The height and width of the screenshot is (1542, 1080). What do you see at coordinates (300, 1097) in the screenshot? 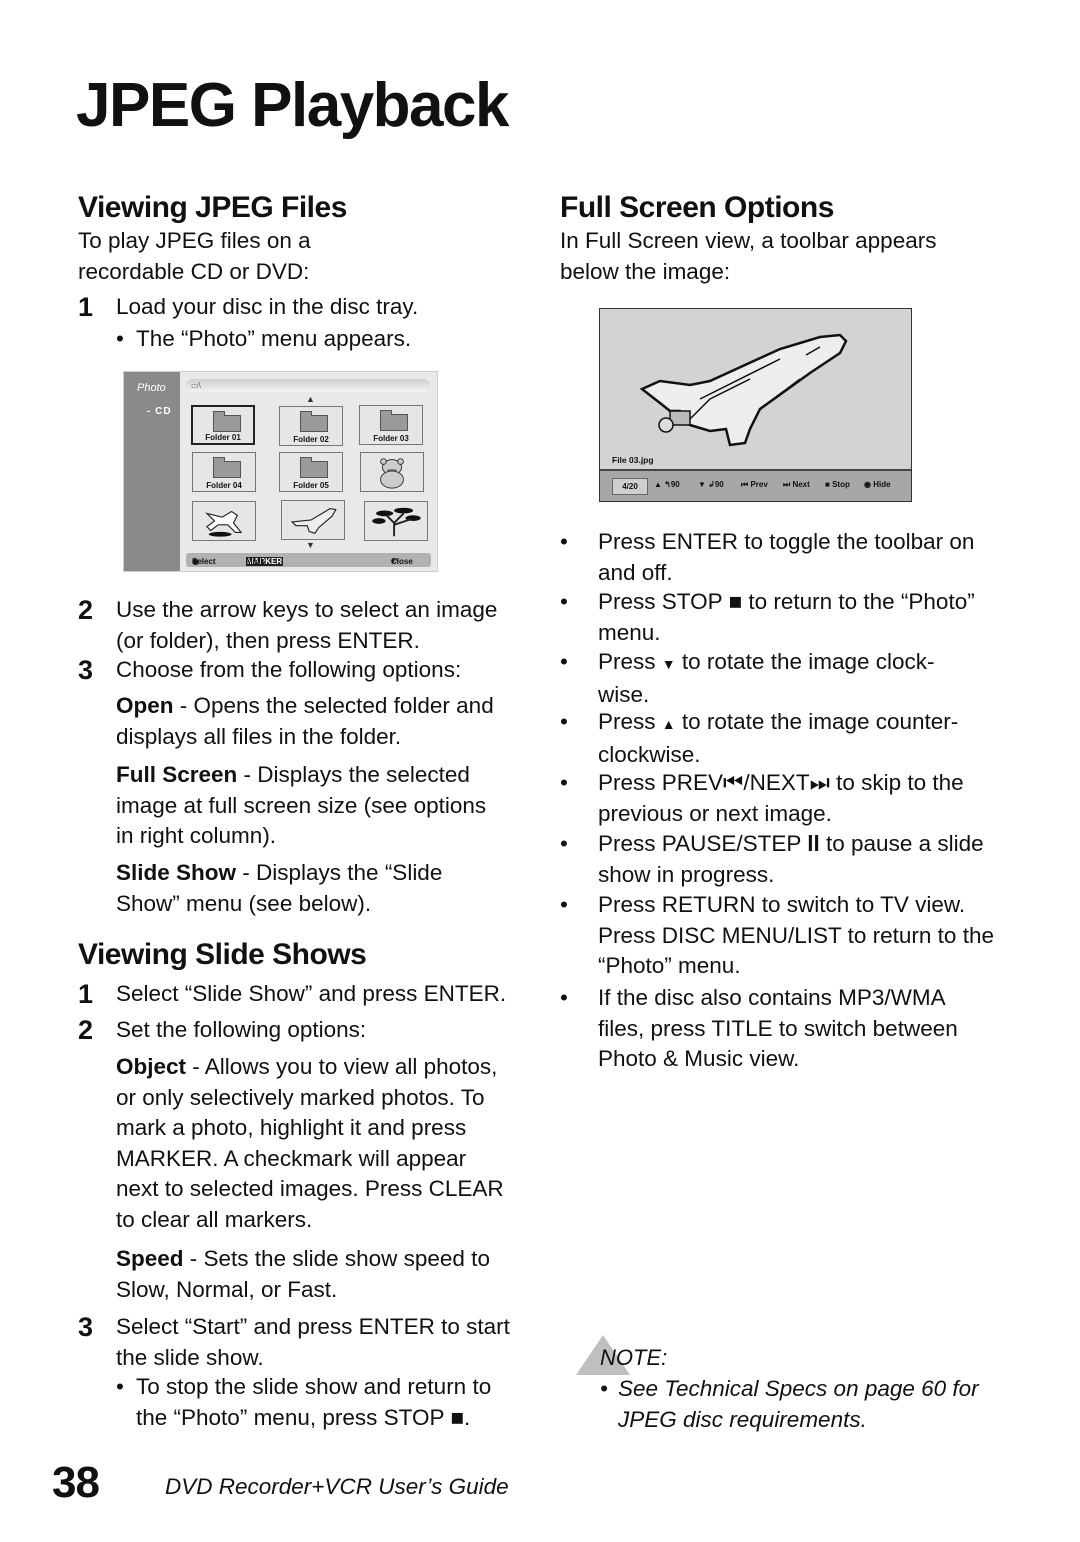
I see `option-desc: or only selectively marked photos. To` at bounding box center [300, 1097].